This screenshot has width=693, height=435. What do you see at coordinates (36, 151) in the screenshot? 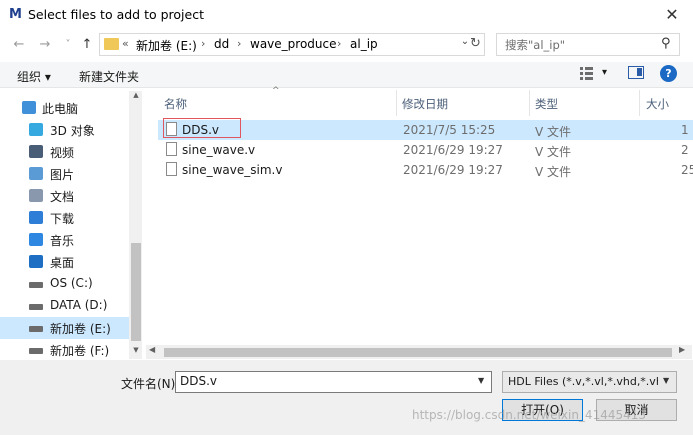
I see `video-icon` at bounding box center [36, 151].